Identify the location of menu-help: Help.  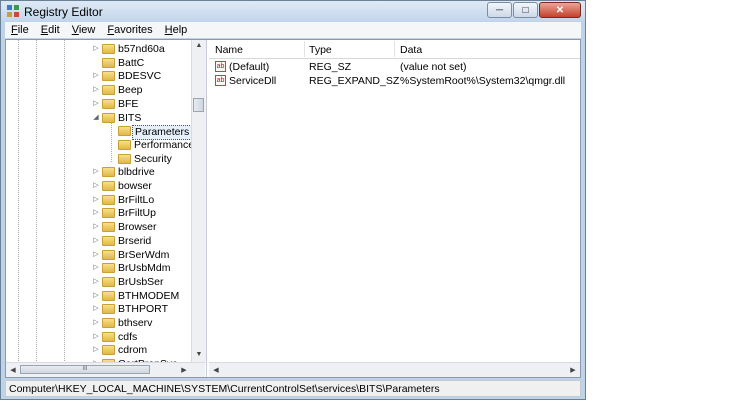
(176, 30).